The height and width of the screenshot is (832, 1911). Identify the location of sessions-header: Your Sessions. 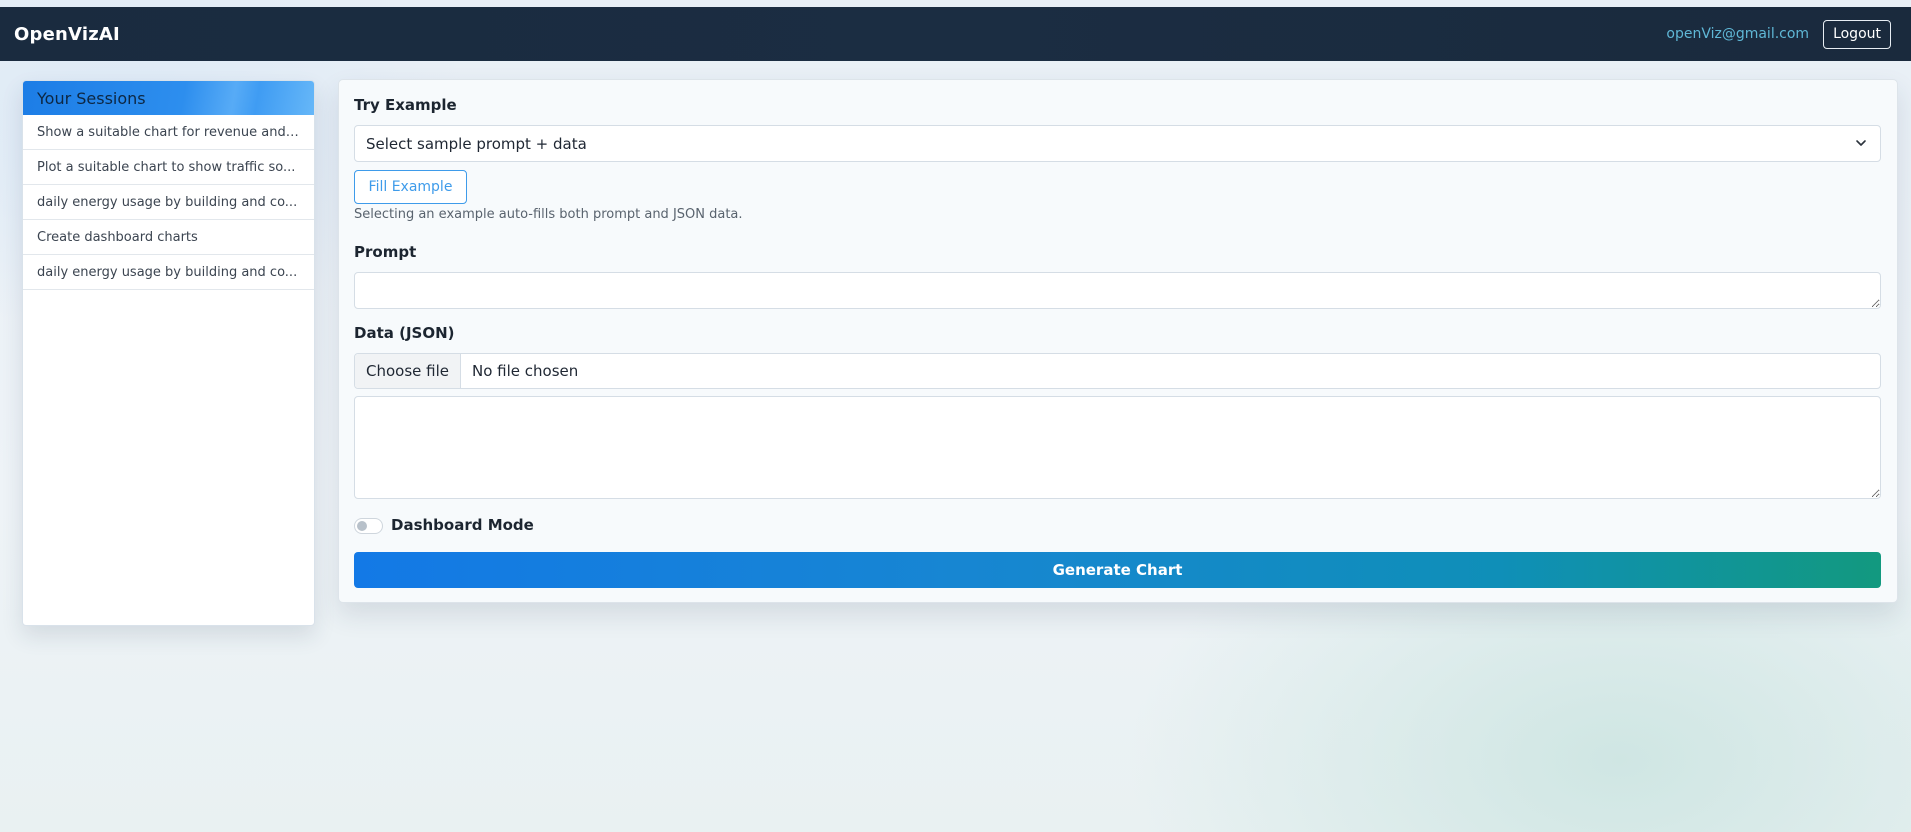
(168, 98).